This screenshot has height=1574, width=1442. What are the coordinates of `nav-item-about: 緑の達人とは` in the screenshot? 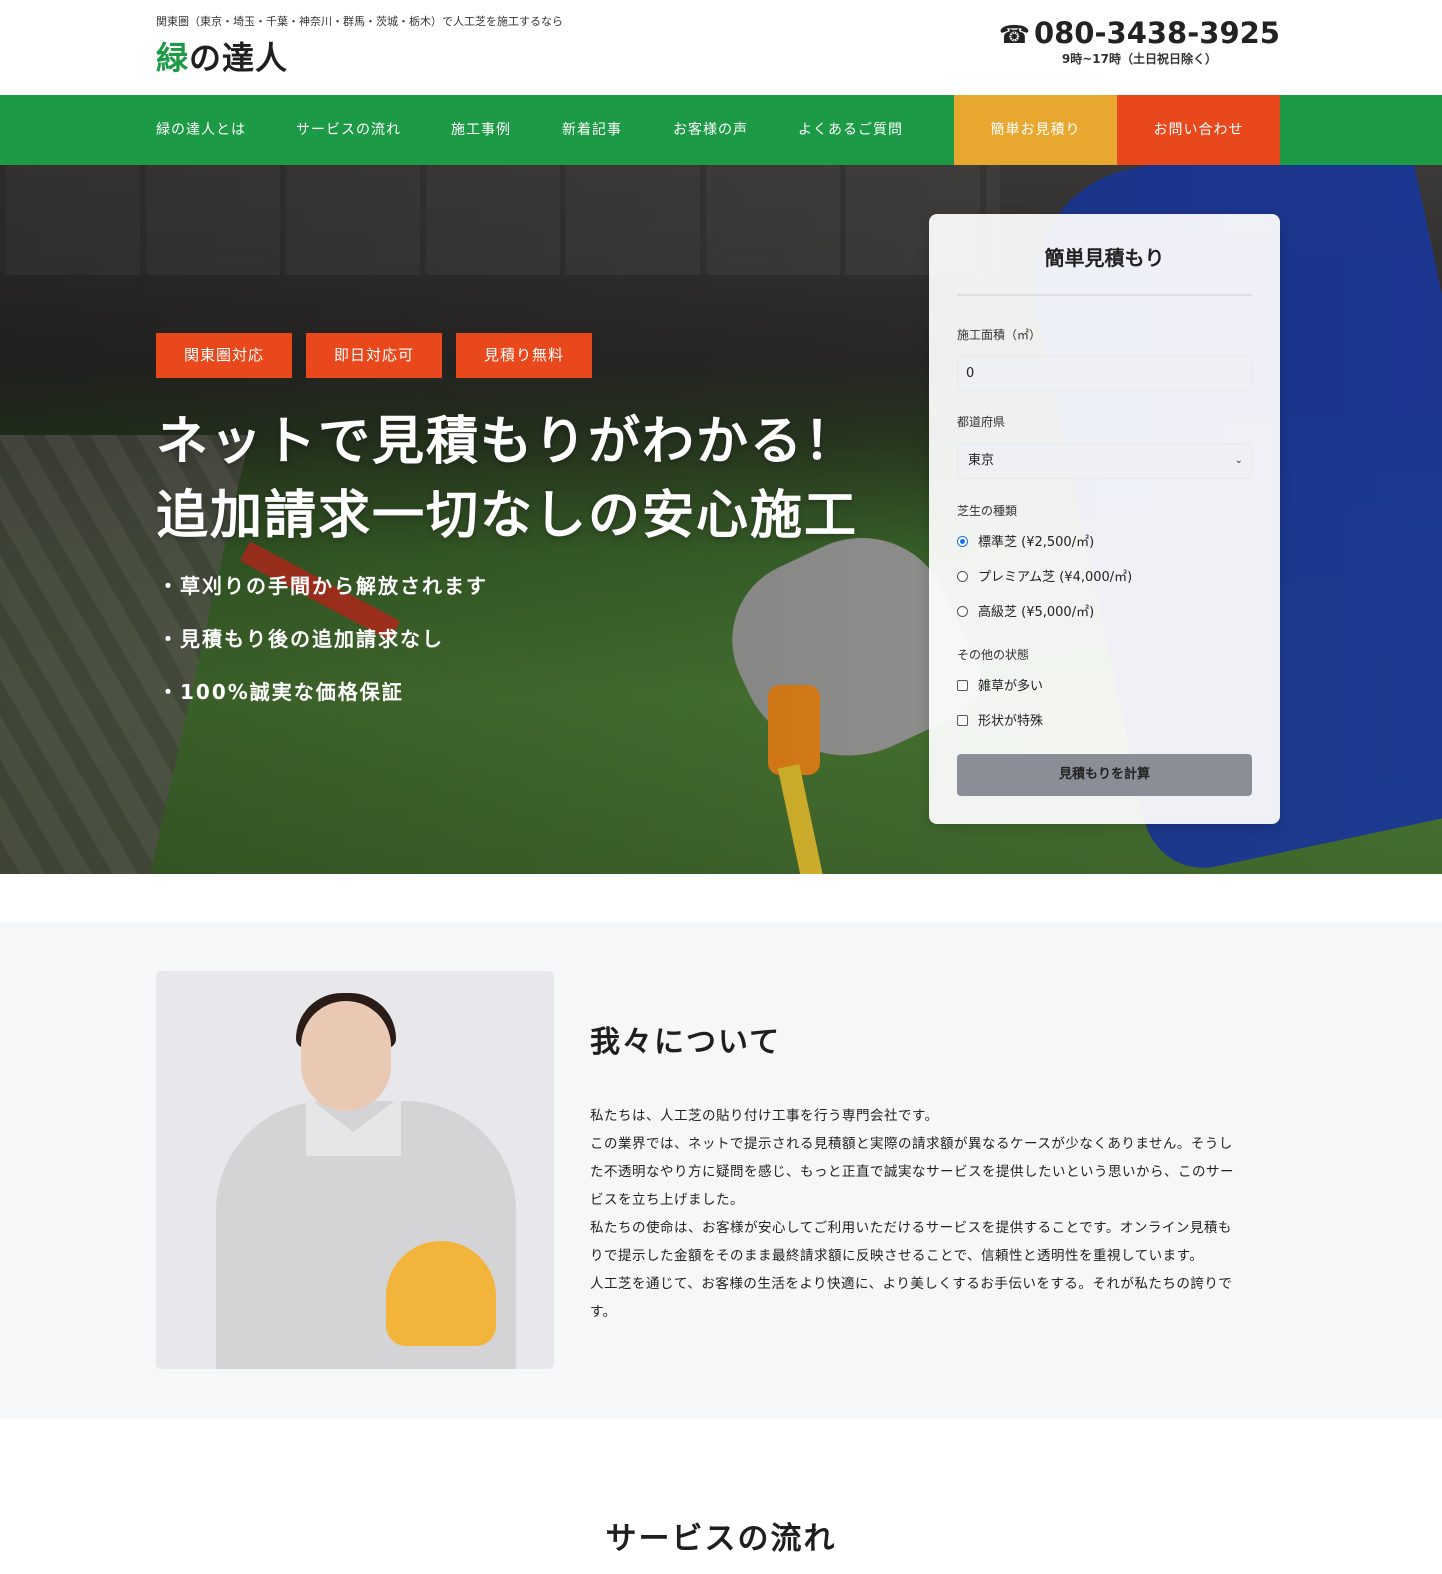 It's located at (201, 130).